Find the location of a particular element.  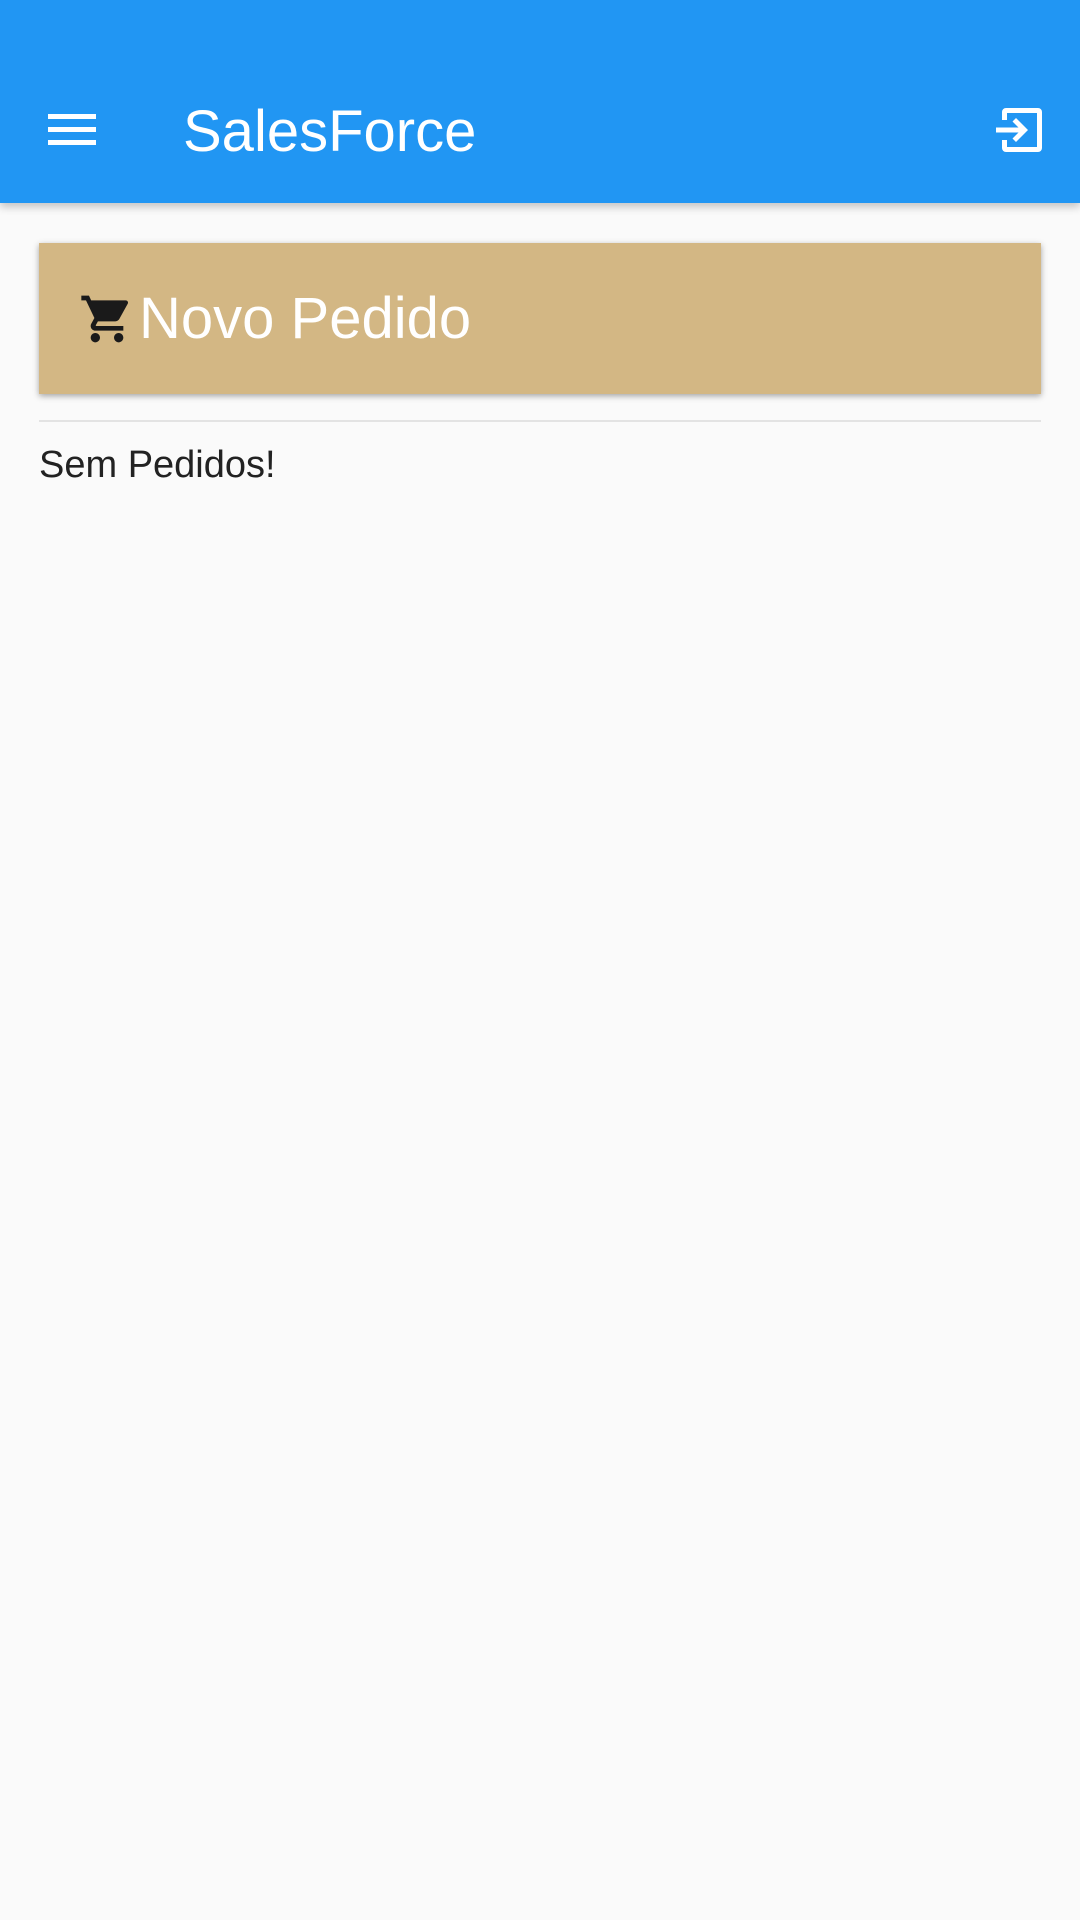

new-order-label: Novo Pedido is located at coordinates (305, 318).